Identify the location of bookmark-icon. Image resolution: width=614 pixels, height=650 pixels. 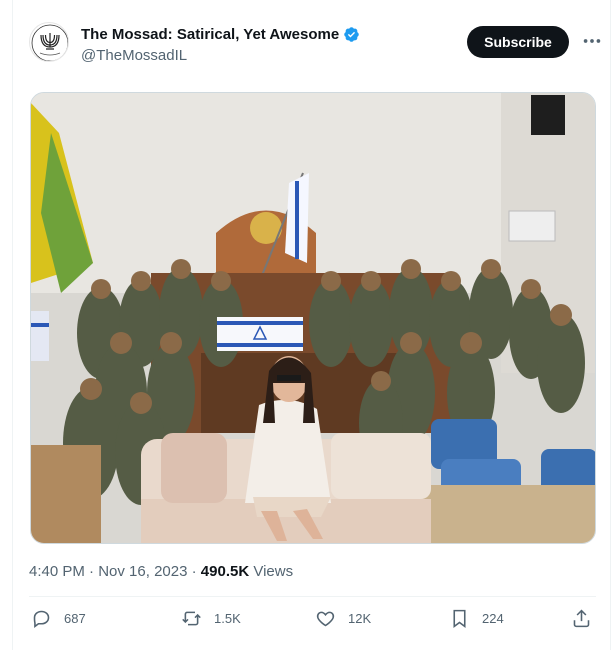
(459, 618).